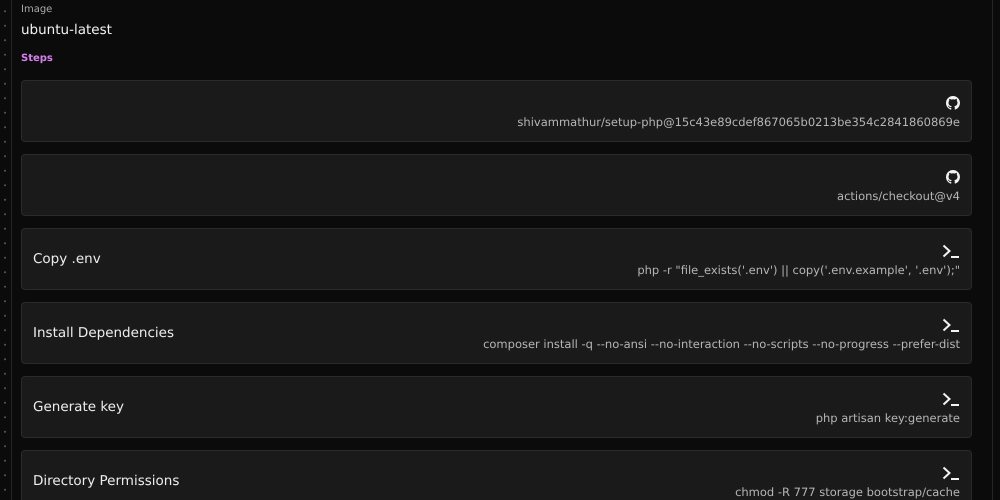  I want to click on step-name: Directory Permissions, so click(106, 481).